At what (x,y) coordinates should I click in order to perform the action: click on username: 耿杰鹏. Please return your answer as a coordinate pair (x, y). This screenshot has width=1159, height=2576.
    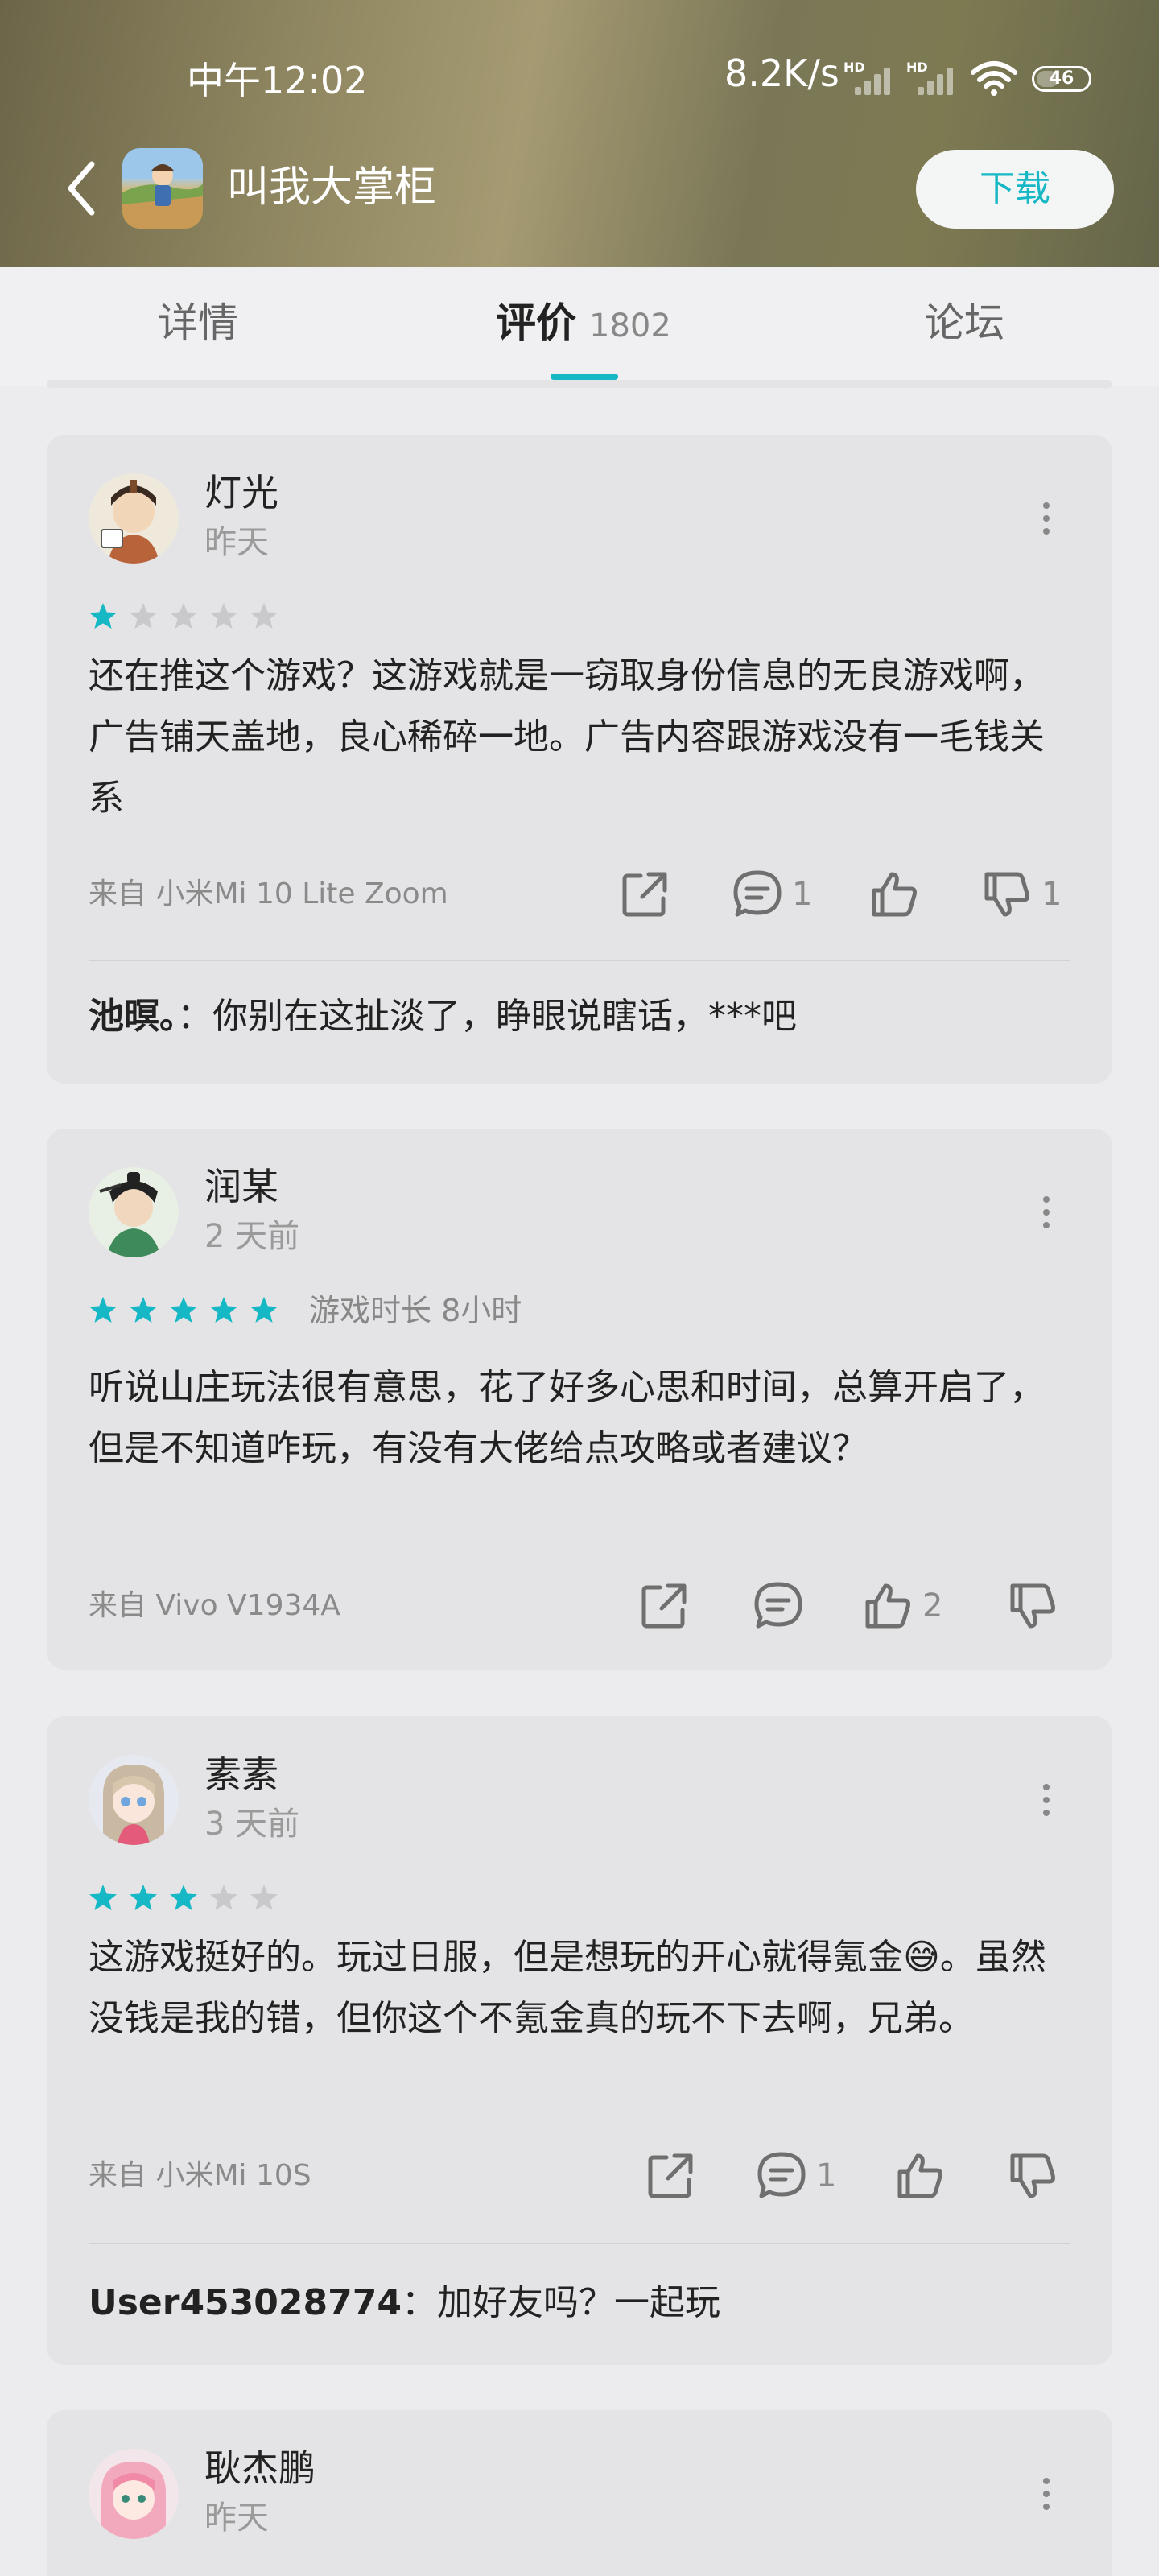
    Looking at the image, I should click on (260, 2468).